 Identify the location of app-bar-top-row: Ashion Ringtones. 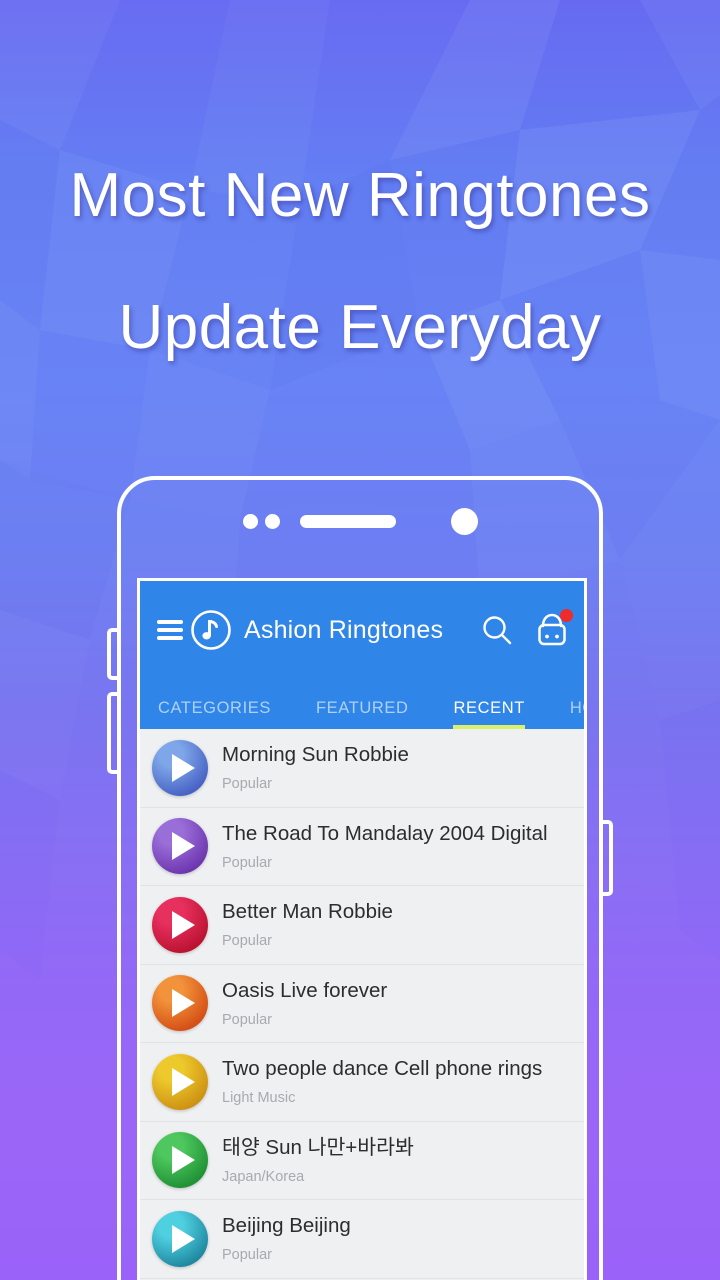
(362, 630).